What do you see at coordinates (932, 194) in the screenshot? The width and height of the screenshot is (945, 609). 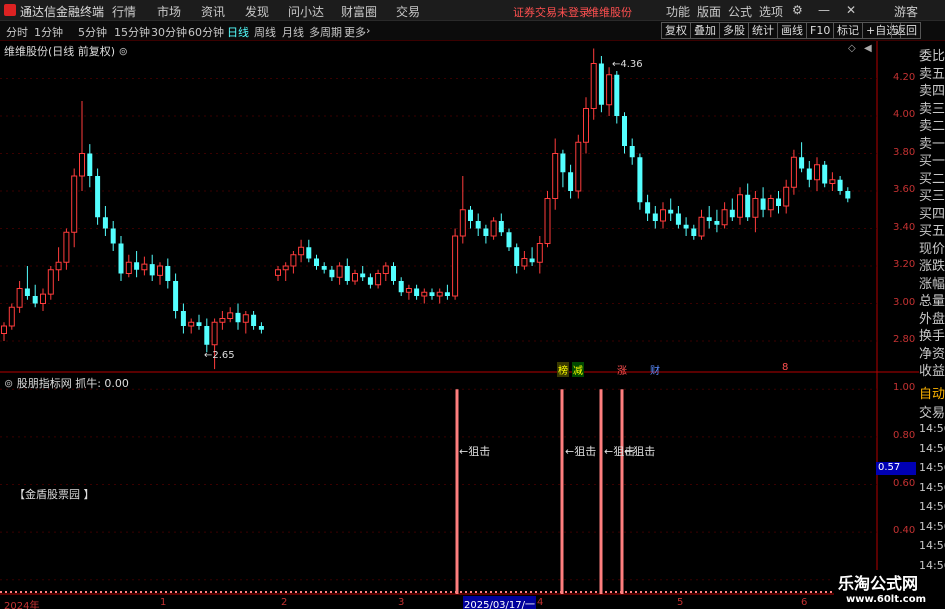 I see `sidebar-item: 买三` at bounding box center [932, 194].